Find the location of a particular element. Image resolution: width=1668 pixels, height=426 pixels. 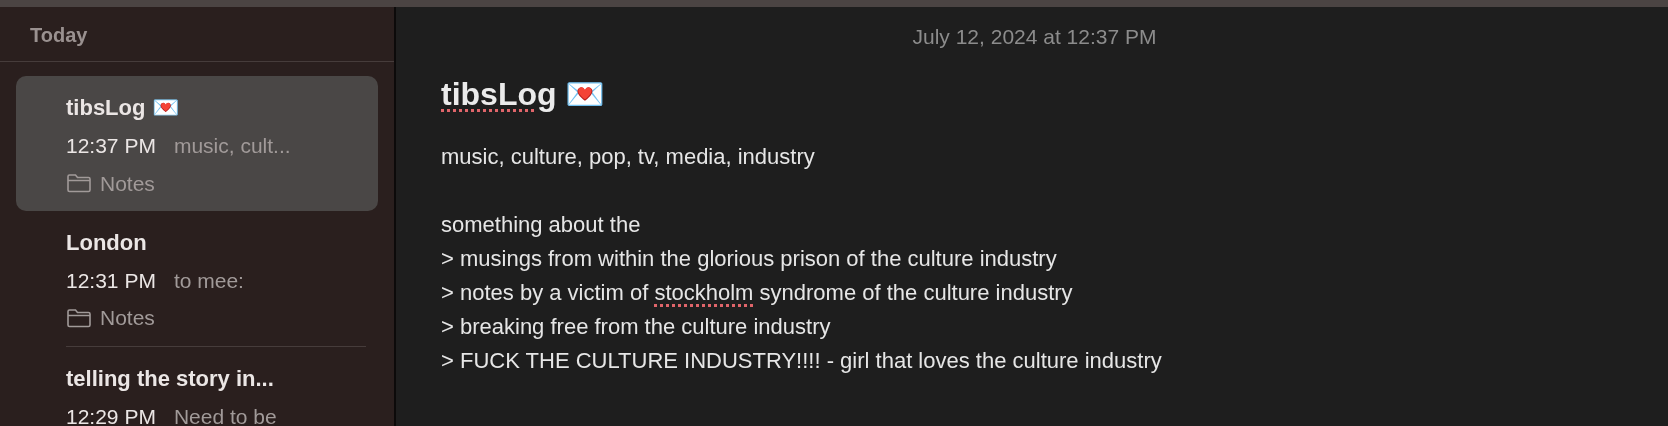

note-heading: tibsLog 💌 is located at coordinates (524, 94).